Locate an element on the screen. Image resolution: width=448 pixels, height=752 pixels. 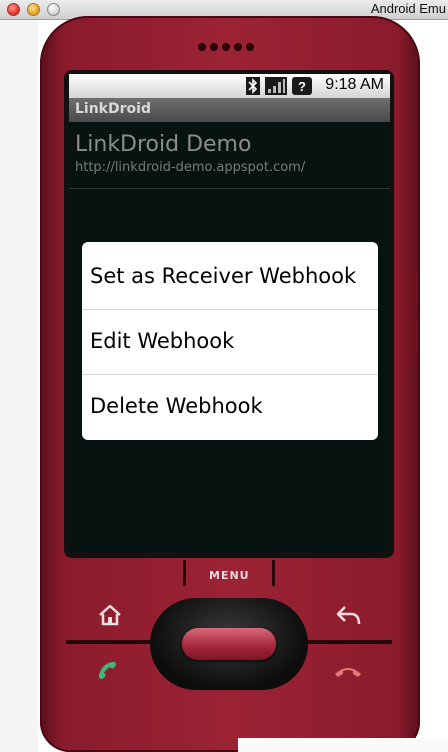
menu-item-set-receiver-webhook: Set as Receiver Webhook is located at coordinates (230, 276).